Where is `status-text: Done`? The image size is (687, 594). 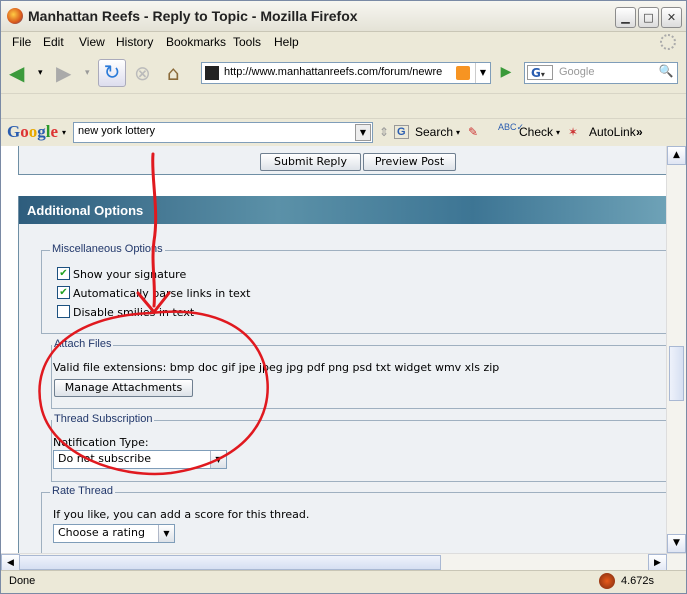
status-text: Done is located at coordinates (22, 581).